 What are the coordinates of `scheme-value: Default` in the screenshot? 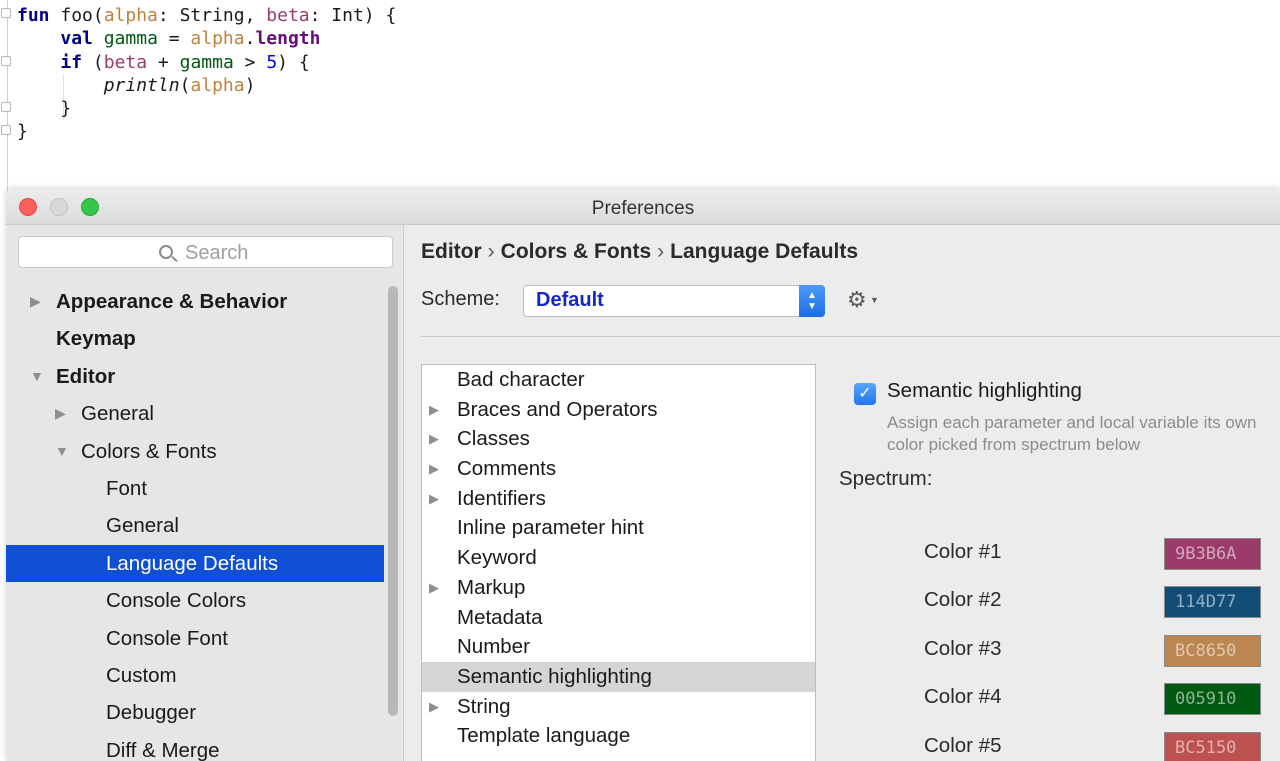 It's located at (570, 300).